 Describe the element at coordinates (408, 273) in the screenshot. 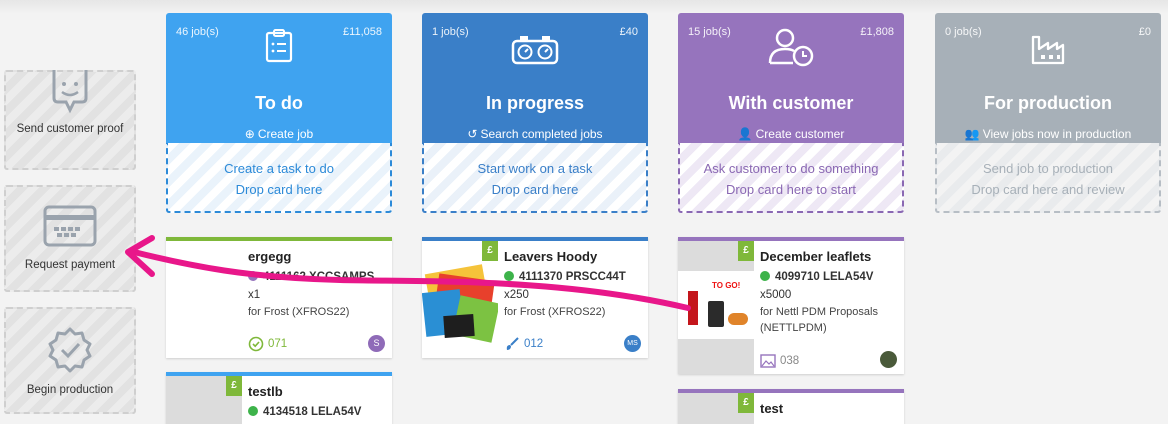

I see `drag-arrow-annotation` at that location.